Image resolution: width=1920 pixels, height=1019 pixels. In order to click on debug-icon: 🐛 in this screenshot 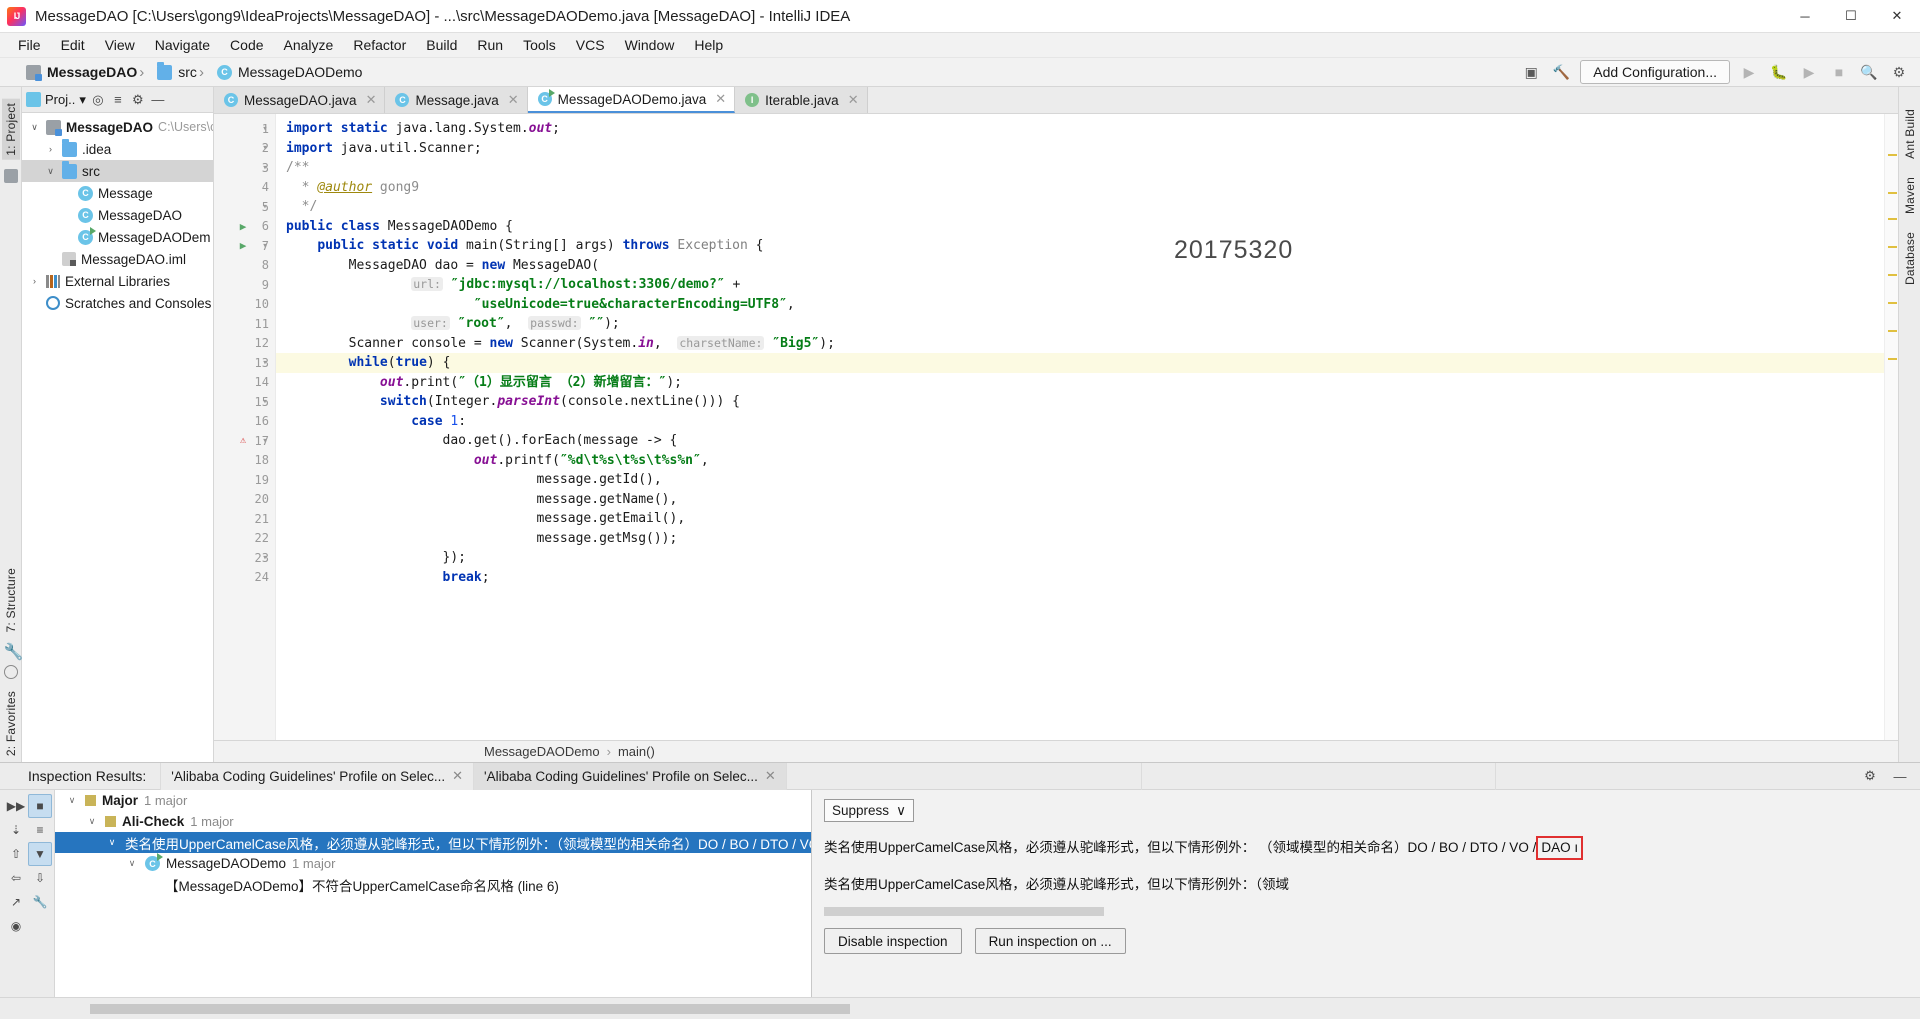, I will do `click(1779, 72)`.